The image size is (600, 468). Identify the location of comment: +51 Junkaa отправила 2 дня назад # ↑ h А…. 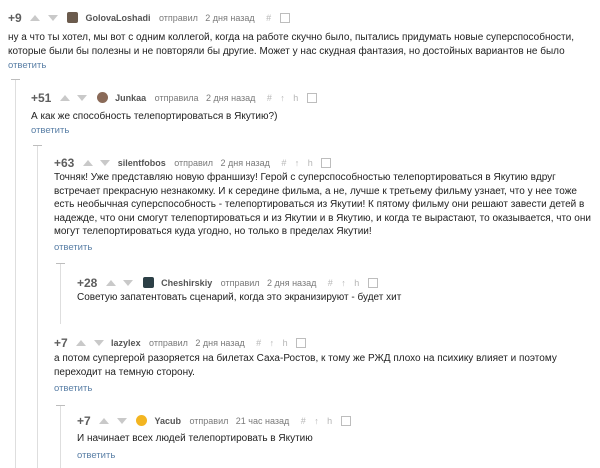
(313, 114).